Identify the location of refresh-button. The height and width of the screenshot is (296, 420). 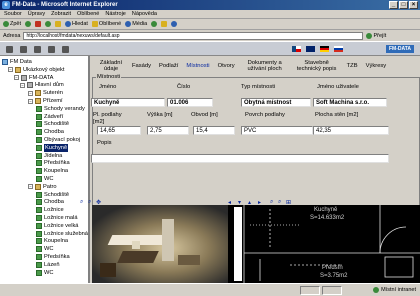
(48, 24).